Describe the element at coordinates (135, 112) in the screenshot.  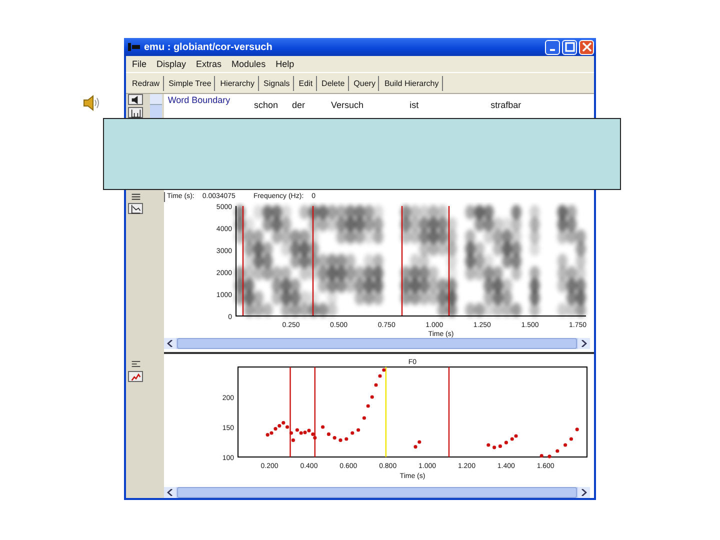
I see `grid-icon` at that location.